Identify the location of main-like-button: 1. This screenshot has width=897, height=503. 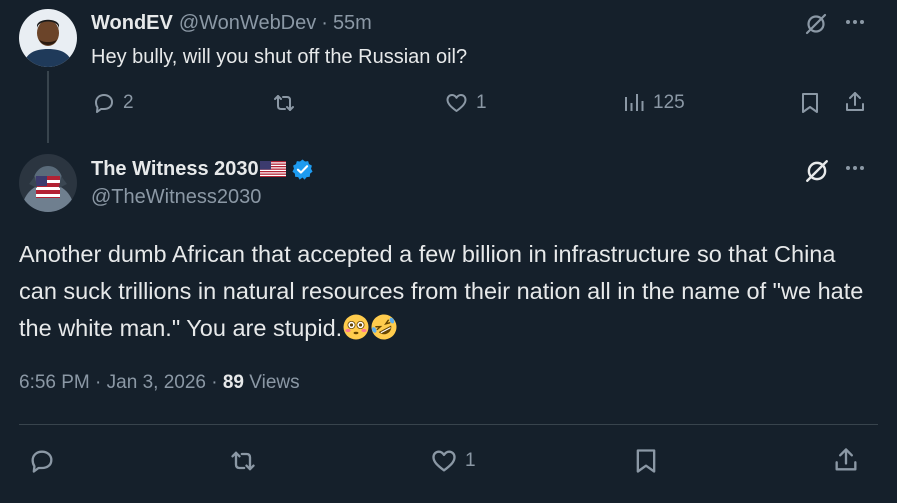
(453, 461).